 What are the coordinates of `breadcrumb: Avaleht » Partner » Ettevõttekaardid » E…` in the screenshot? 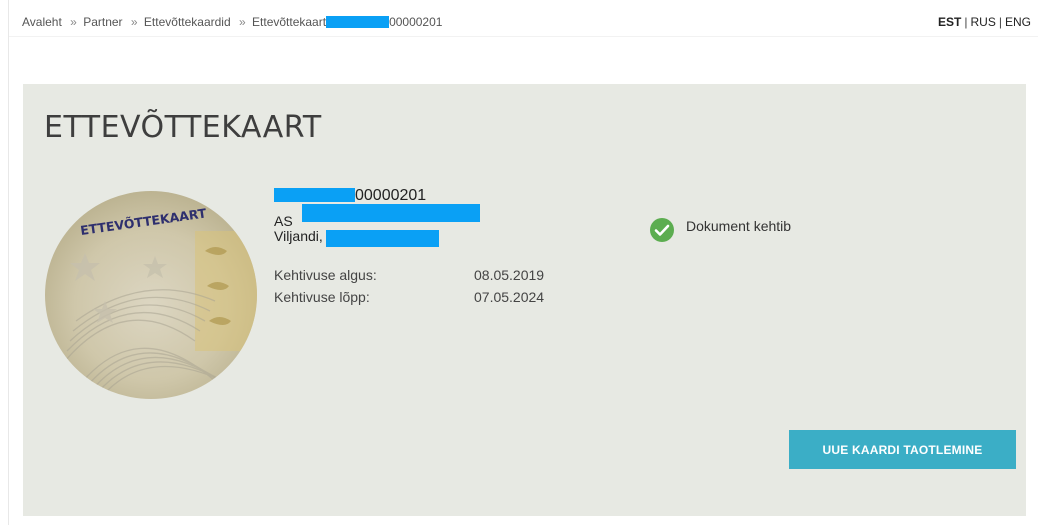 It's located at (232, 22).